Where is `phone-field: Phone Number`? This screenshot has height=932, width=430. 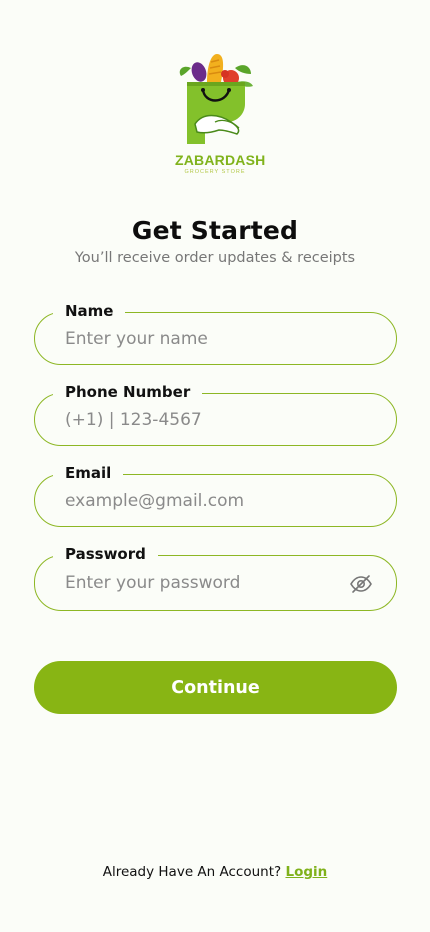 phone-field: Phone Number is located at coordinates (215, 414).